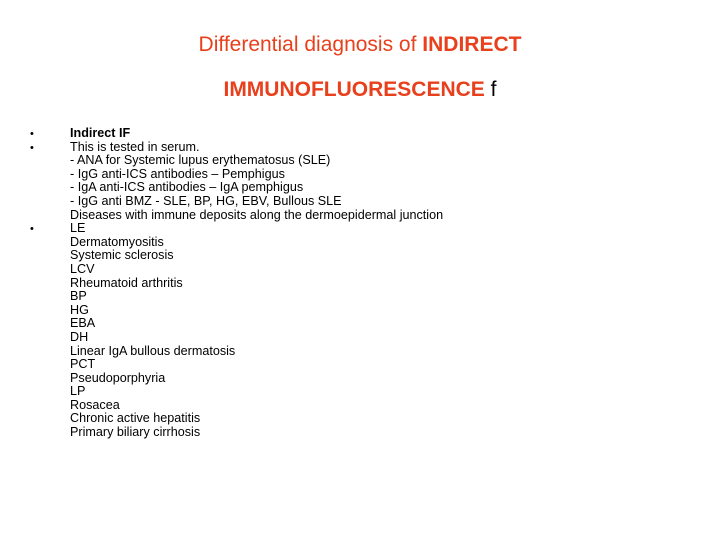 The width and height of the screenshot is (720, 540). Describe the element at coordinates (78, 296) in the screenshot. I see `bullet-line: BP` at that location.